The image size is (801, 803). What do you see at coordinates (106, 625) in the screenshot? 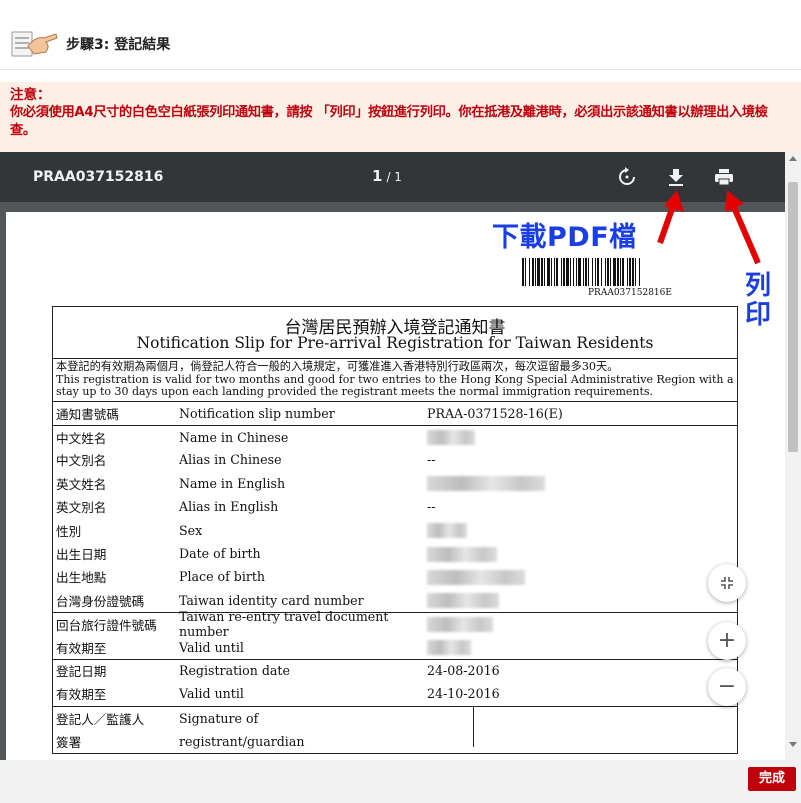
I see `field-label-zh: 回台旅行證件號碼` at bounding box center [106, 625].